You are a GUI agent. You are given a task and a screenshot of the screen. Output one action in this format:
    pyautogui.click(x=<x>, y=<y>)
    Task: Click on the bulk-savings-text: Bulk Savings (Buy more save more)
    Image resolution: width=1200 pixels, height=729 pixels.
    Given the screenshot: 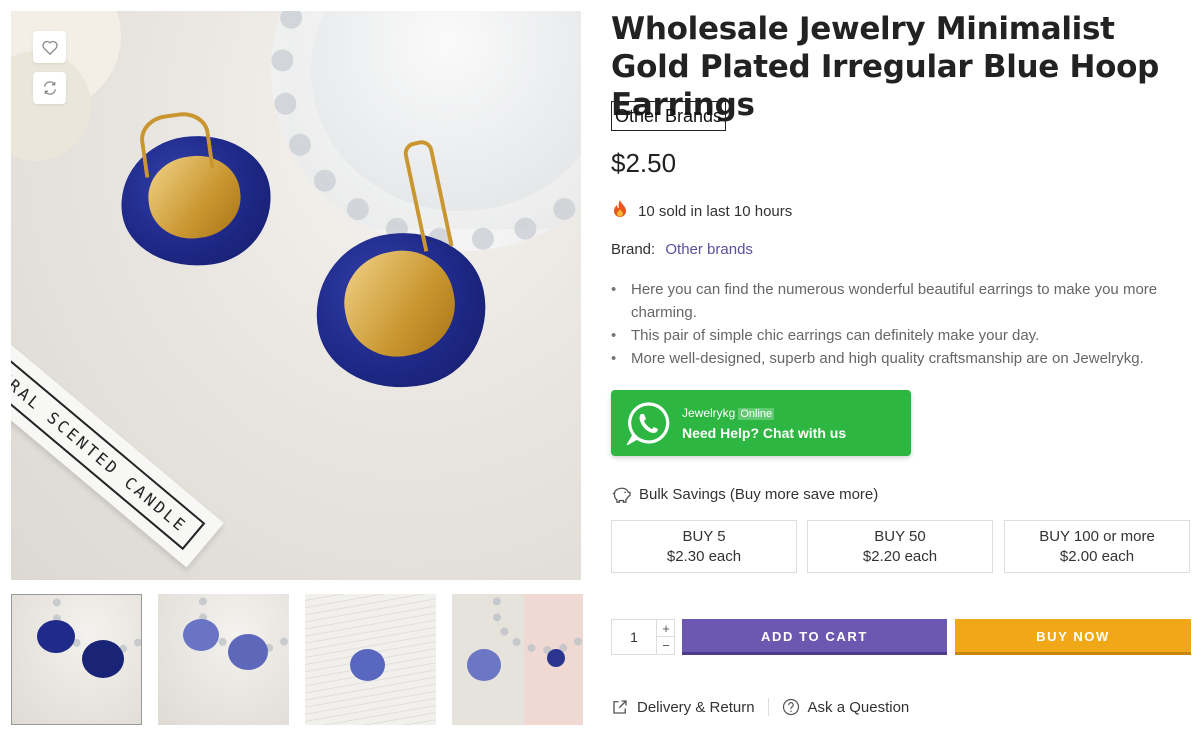 What is the action you would take?
    pyautogui.click(x=759, y=494)
    